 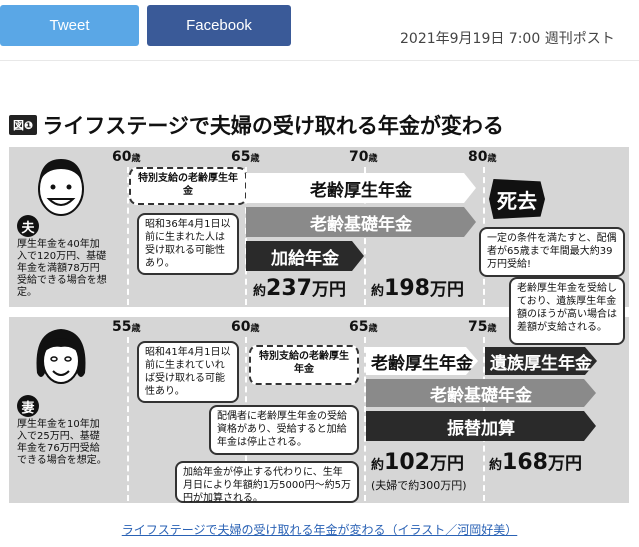 What do you see at coordinates (361, 222) in the screenshot?
I see `husband-bar-kiso: 老齢基礎年金` at bounding box center [361, 222].